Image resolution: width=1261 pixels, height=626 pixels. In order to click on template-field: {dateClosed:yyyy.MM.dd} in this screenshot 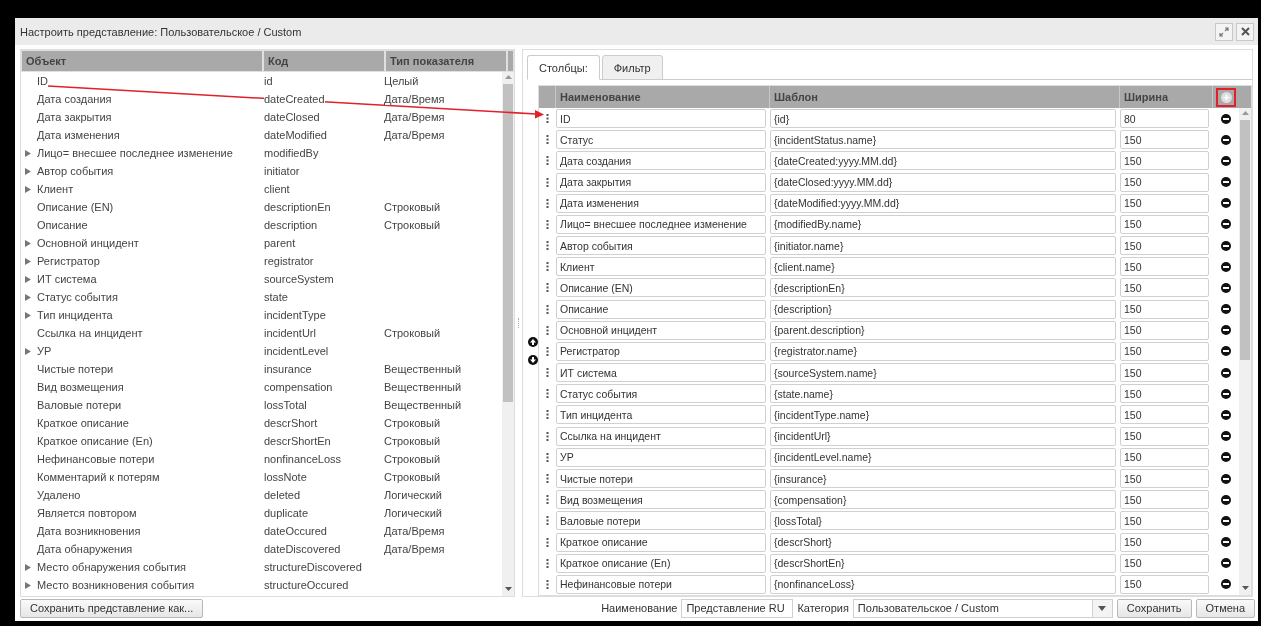, I will do `click(943, 182)`.